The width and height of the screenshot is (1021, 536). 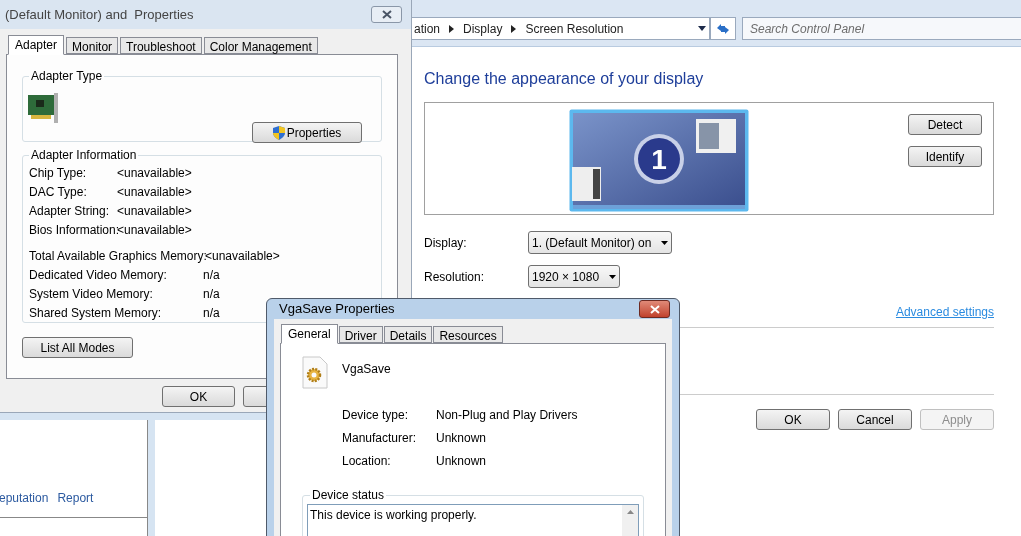 What do you see at coordinates (70, 211) in the screenshot?
I see `info-label: Adapter String:` at bounding box center [70, 211].